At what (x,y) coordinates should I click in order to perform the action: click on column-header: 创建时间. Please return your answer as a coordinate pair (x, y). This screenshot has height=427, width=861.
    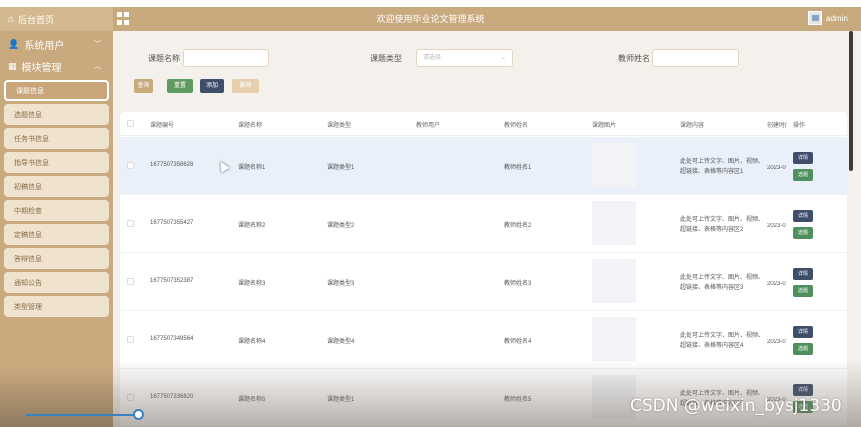
    Looking at the image, I should click on (777, 126).